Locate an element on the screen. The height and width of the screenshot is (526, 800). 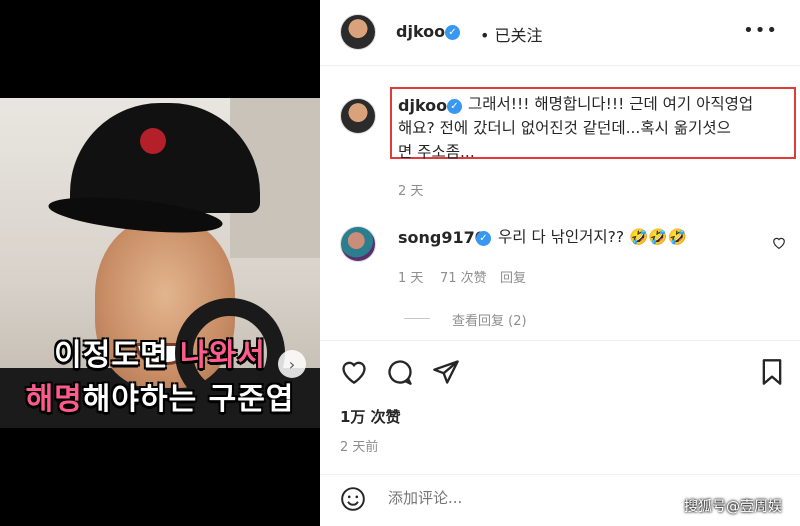
post-time: 2 天前 is located at coordinates (359, 447).